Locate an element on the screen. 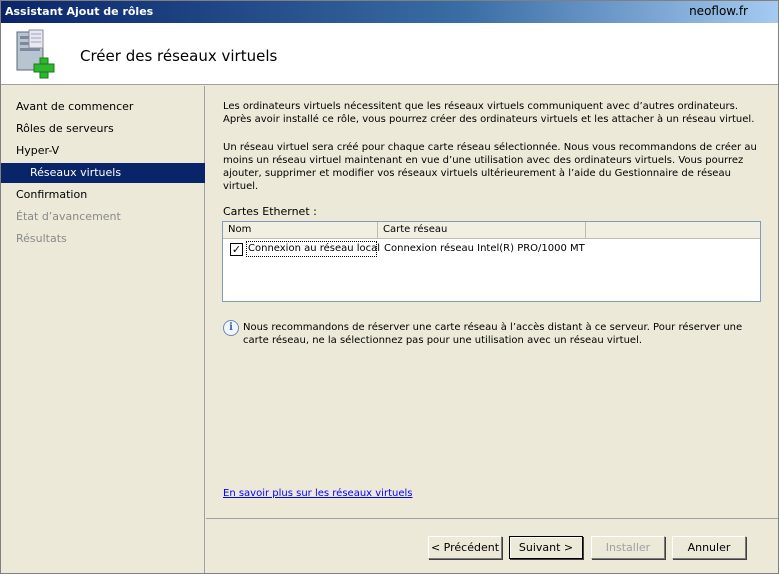  nav-item-etat-avancement: État d’avancement is located at coordinates (68, 216).